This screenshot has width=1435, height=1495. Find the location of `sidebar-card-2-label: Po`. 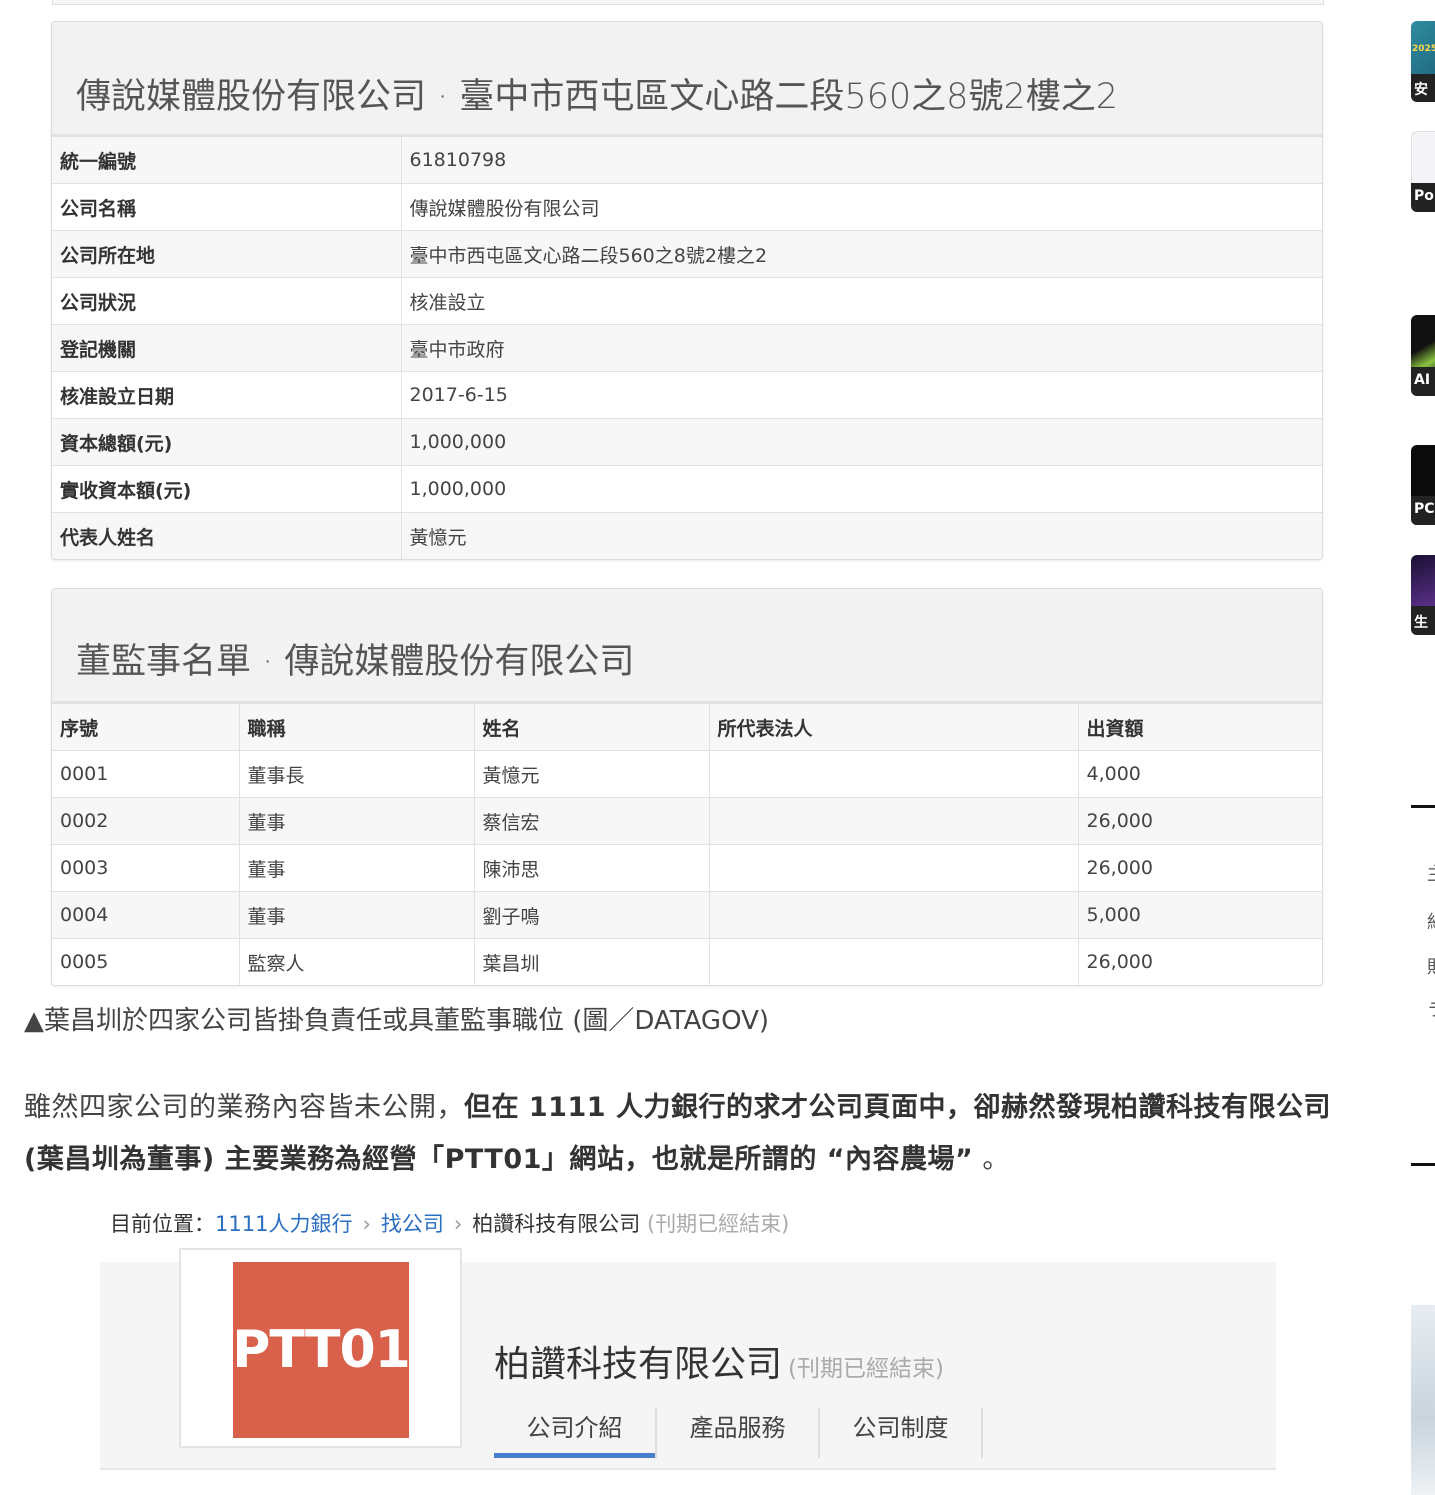

sidebar-card-2-label: Po is located at coordinates (1424, 196).